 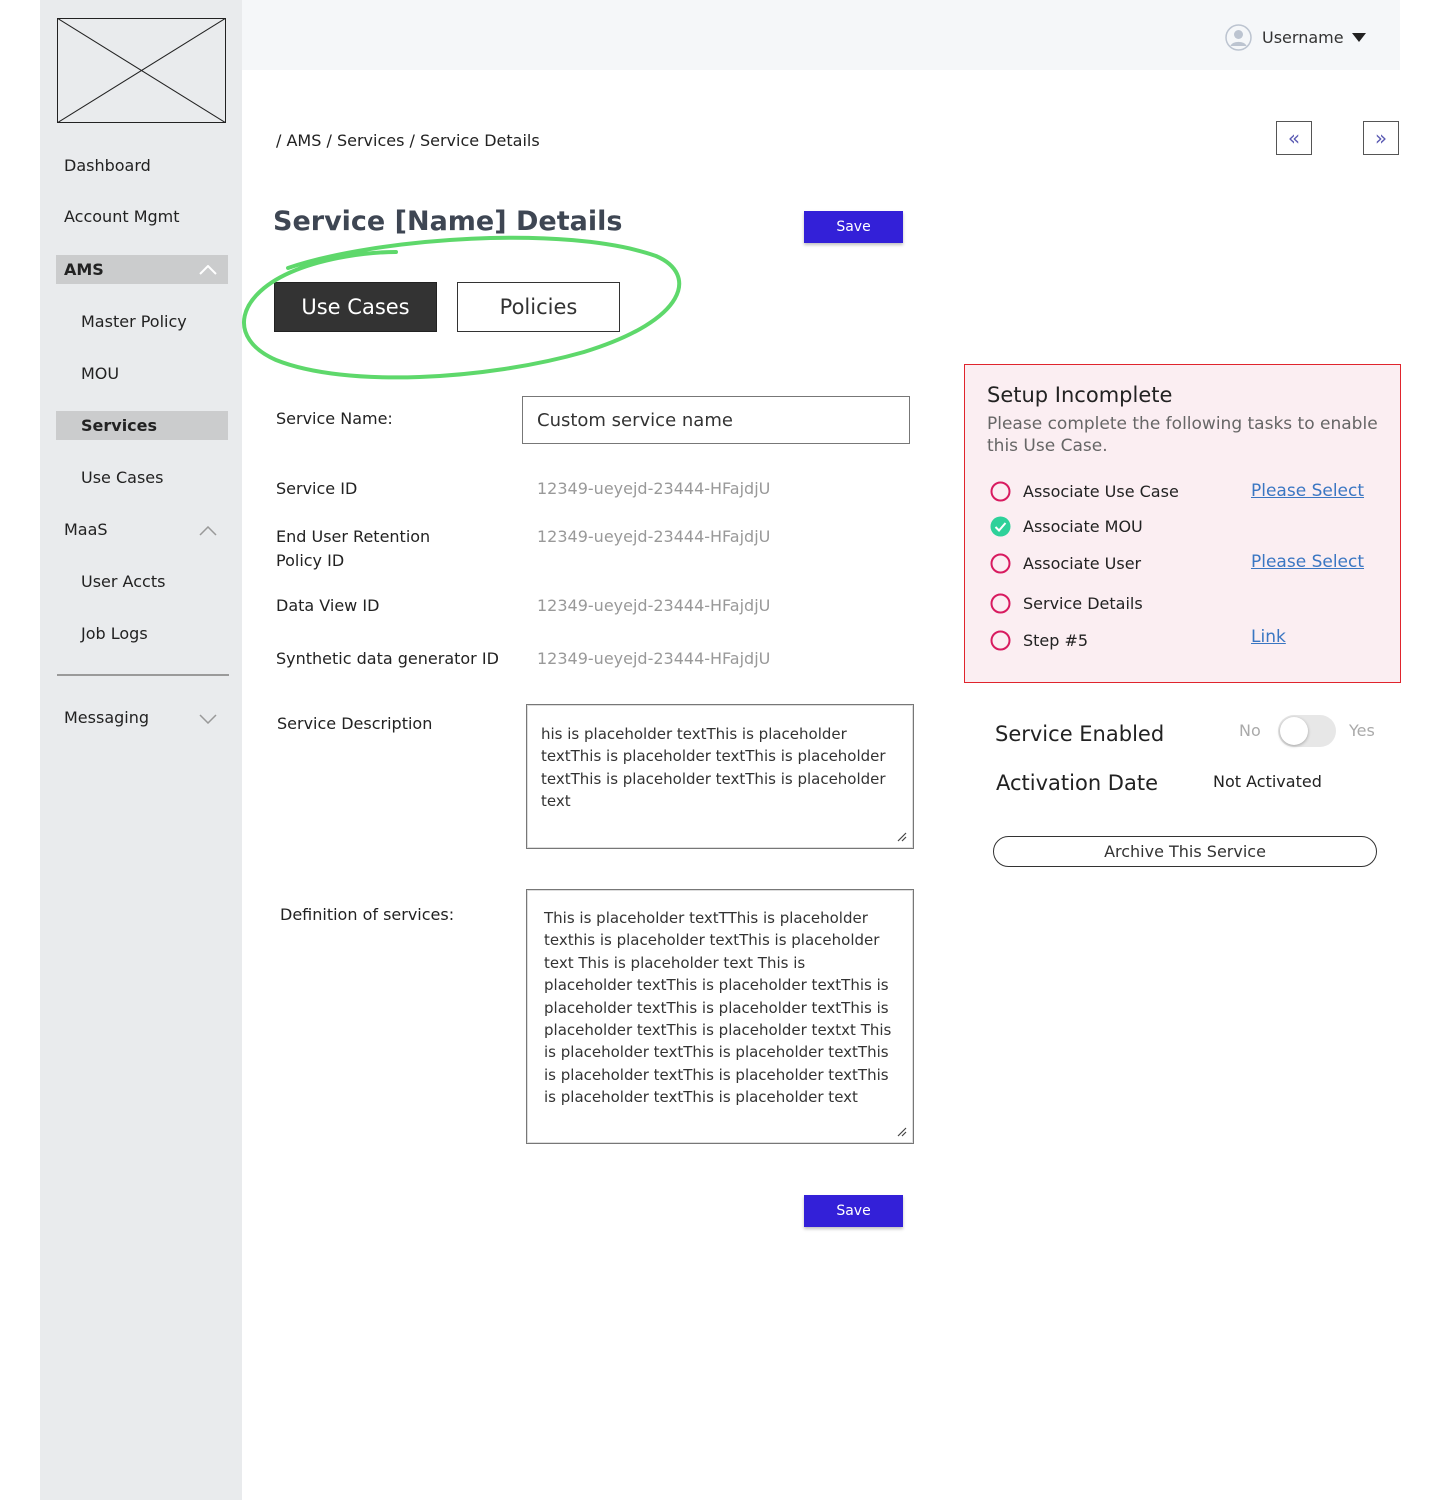 What do you see at coordinates (355, 307) in the screenshot?
I see `tab-use-cases: Use Cases` at bounding box center [355, 307].